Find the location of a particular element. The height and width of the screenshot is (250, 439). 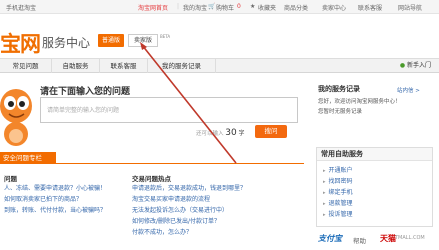

site-nav-link: 网站导航 is located at coordinates (410, 7).